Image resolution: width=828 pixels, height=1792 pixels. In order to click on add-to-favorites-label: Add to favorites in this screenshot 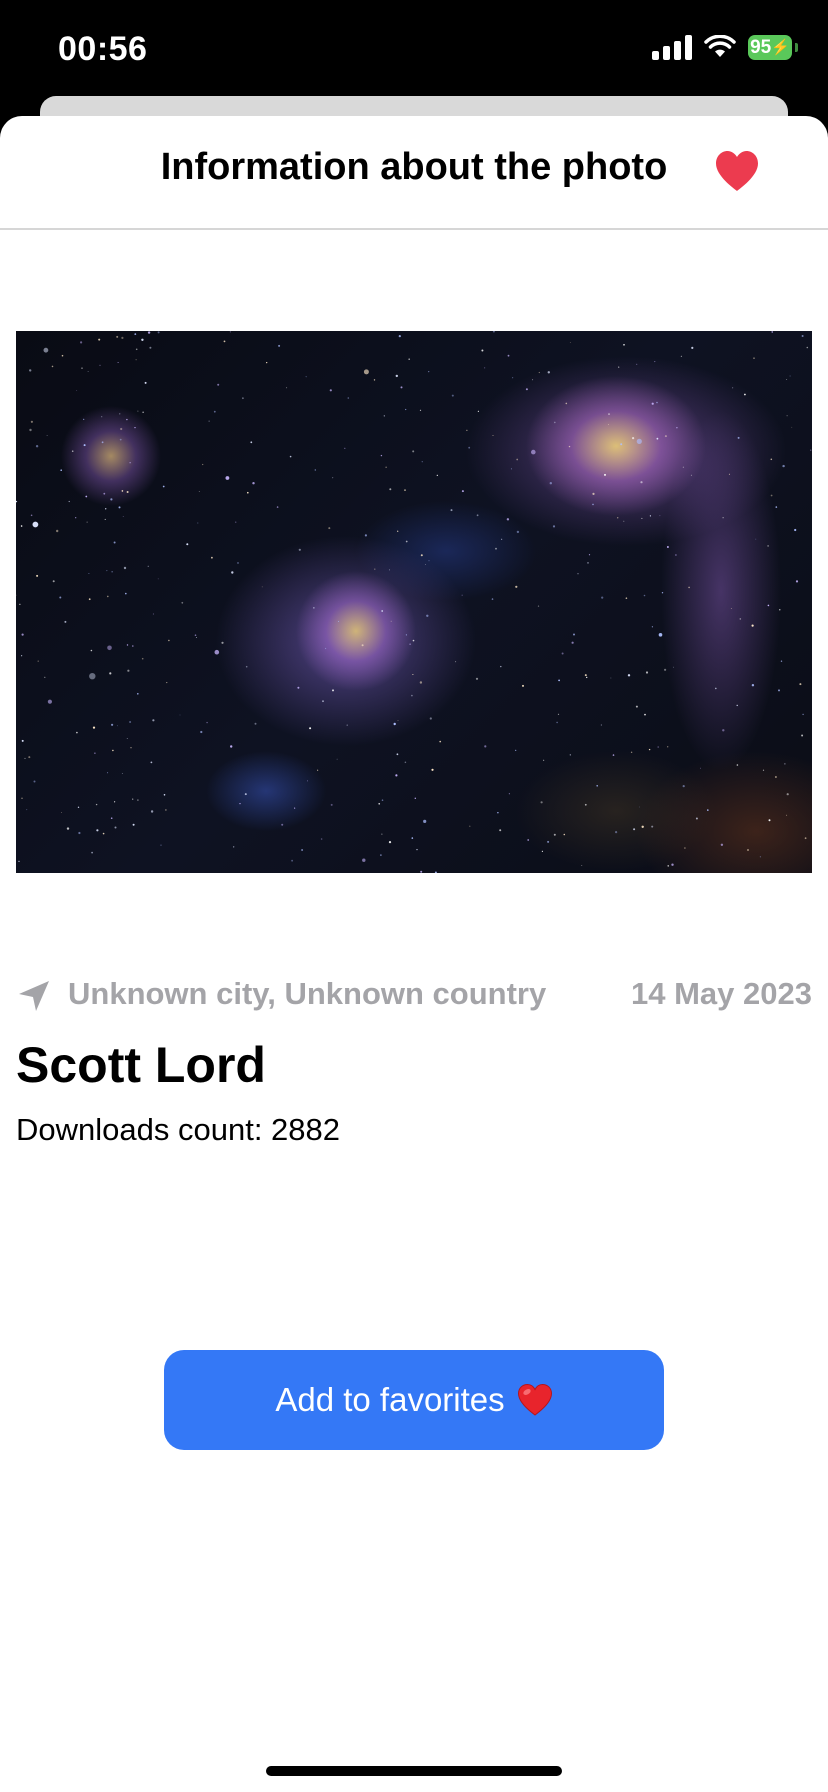, I will do `click(390, 1399)`.